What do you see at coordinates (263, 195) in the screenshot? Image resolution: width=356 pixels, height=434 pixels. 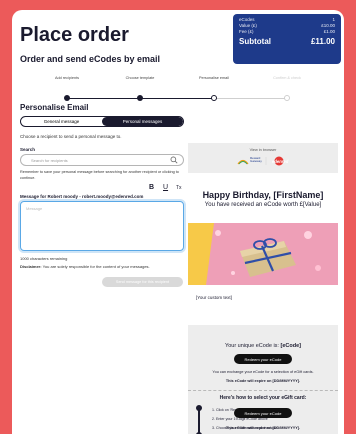 I see `email-heading: Happy Birthday, [FirstName]` at bounding box center [263, 195].